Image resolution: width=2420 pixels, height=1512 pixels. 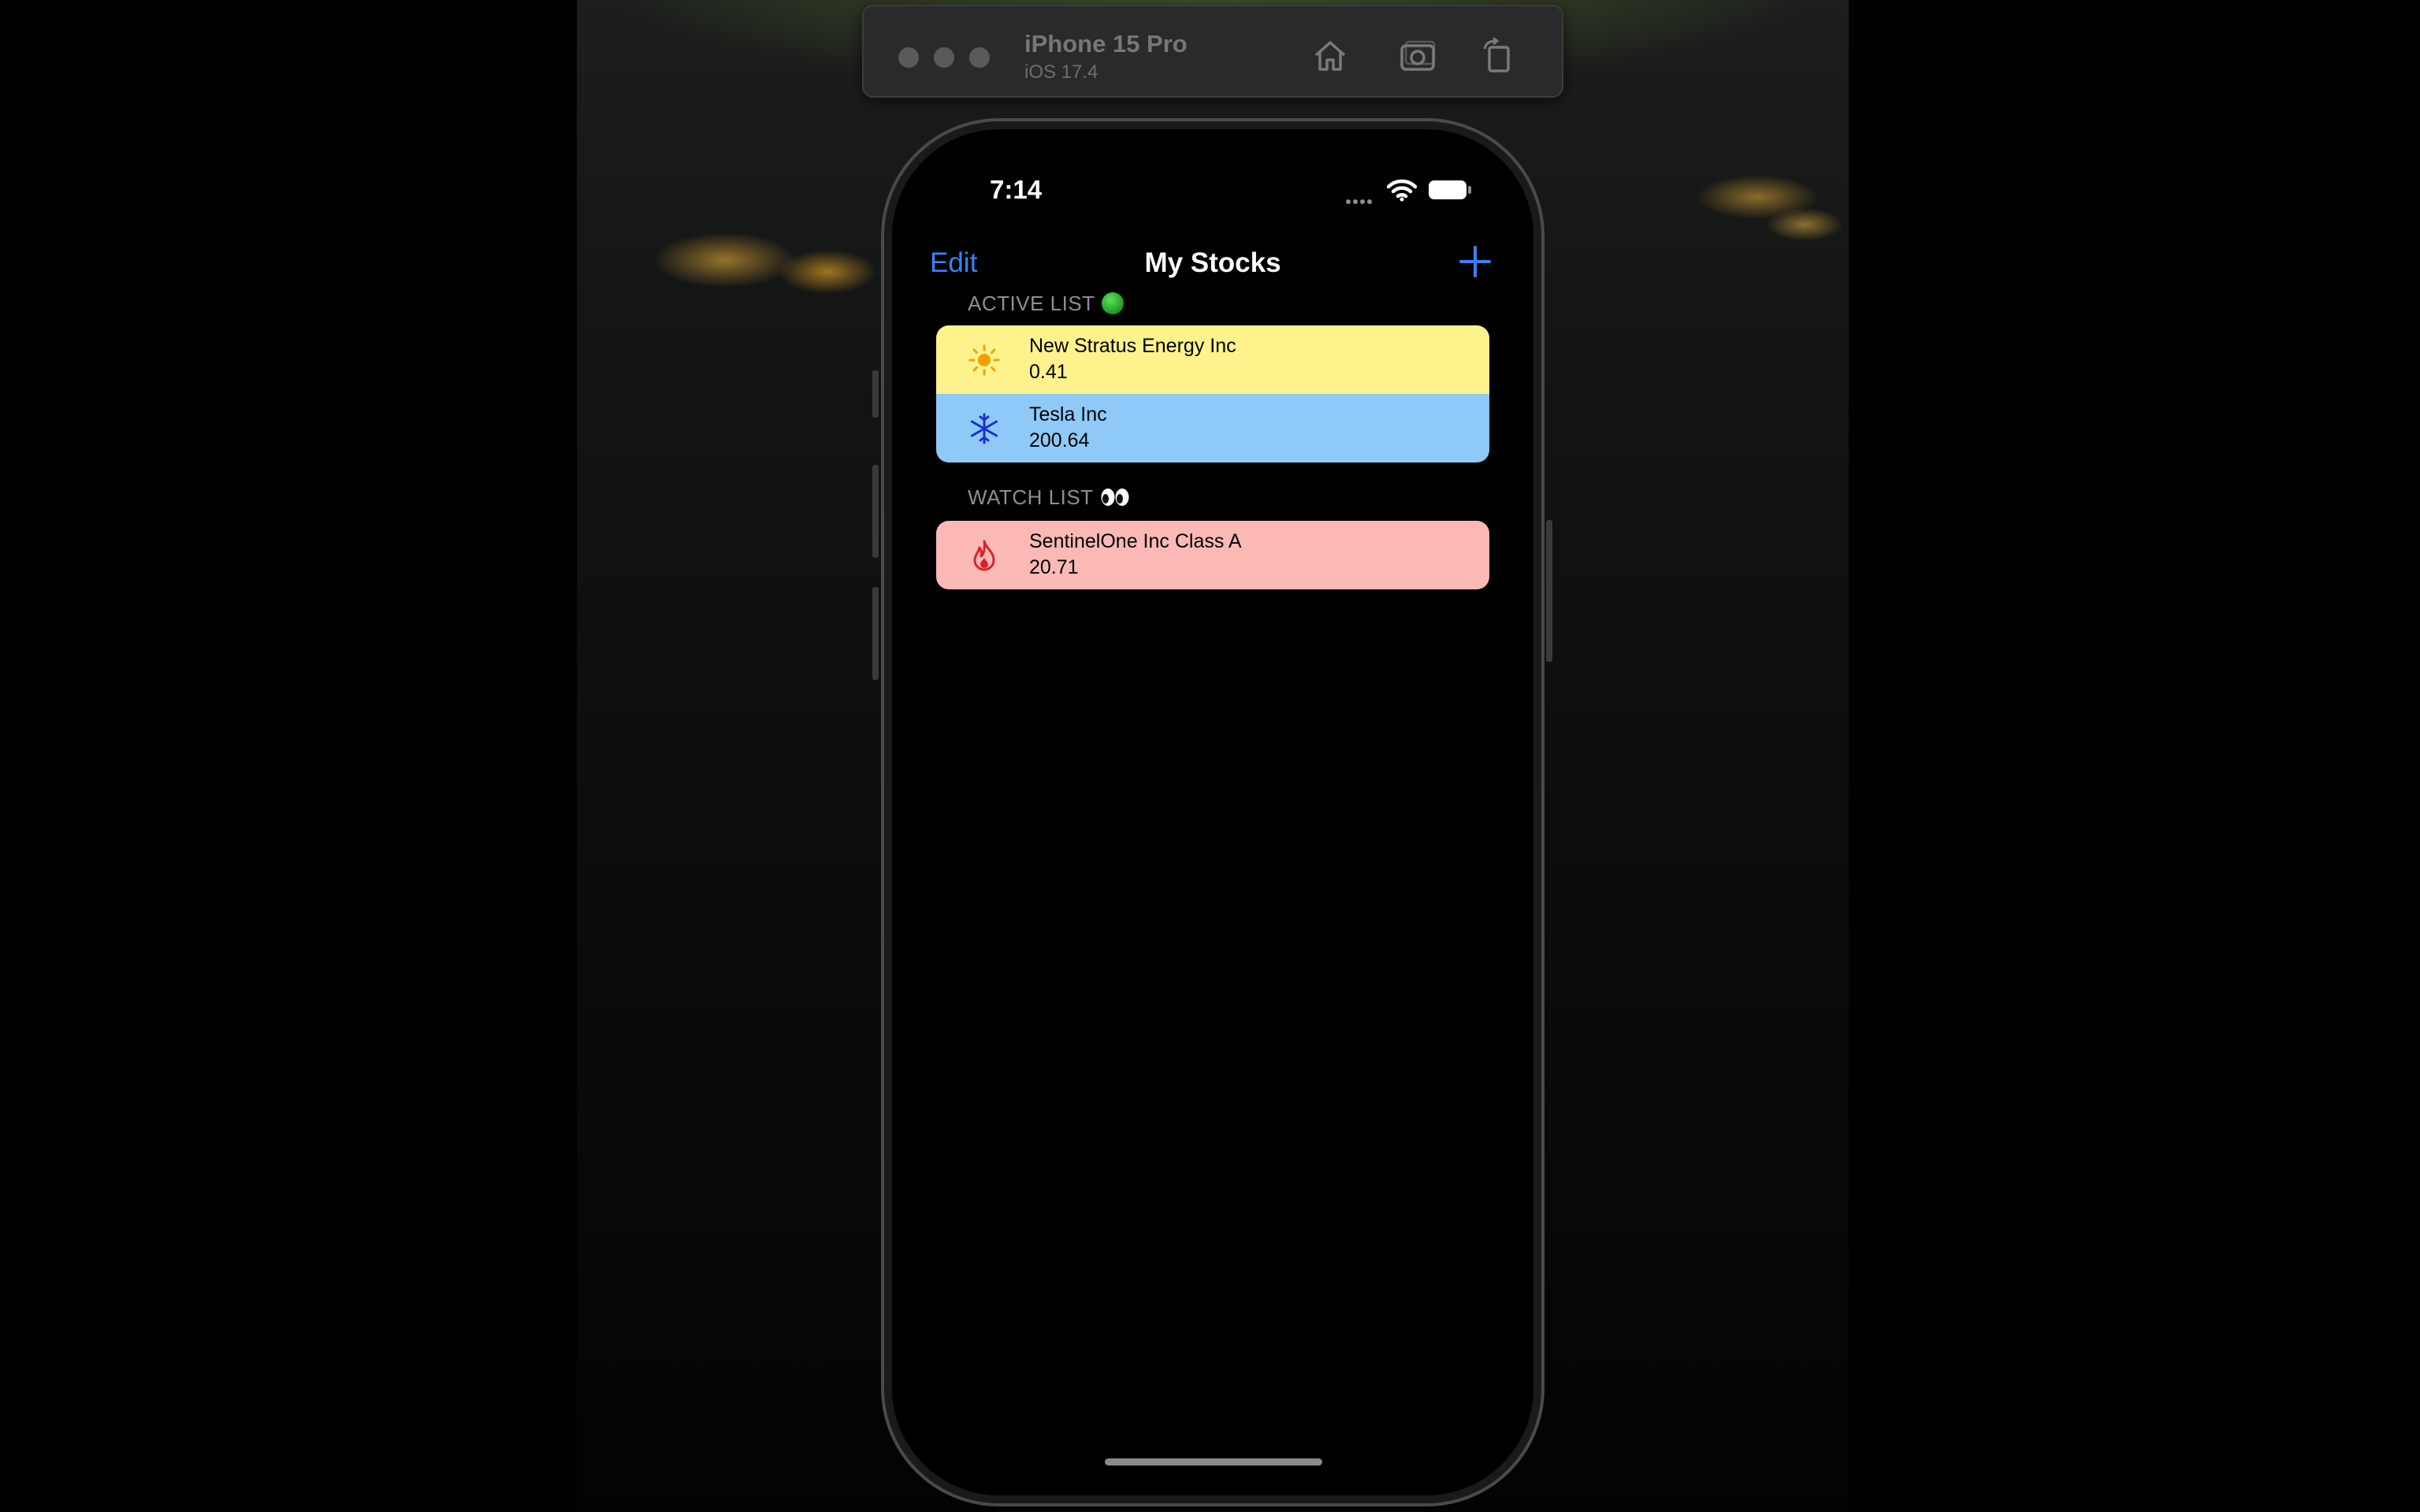 What do you see at coordinates (1031, 303) in the screenshot?
I see `section-header-label: ACTIVE LIST` at bounding box center [1031, 303].